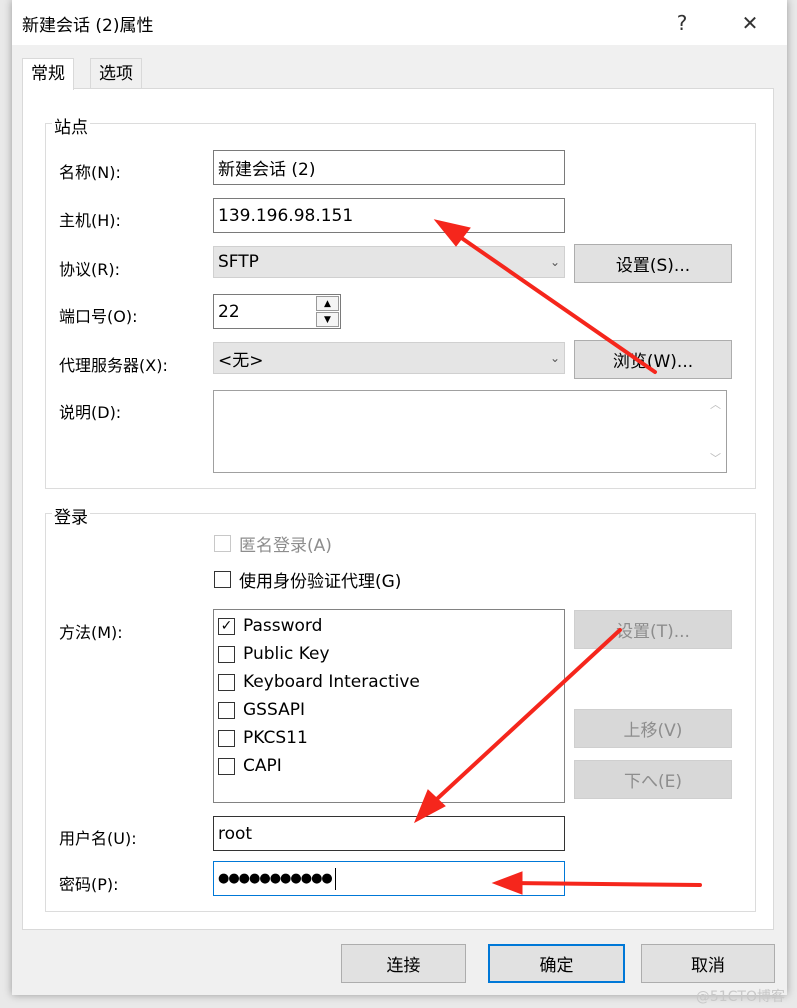 The width and height of the screenshot is (797, 1008). Describe the element at coordinates (522, 720) in the screenshot. I see `arrow-to-username` at that location.